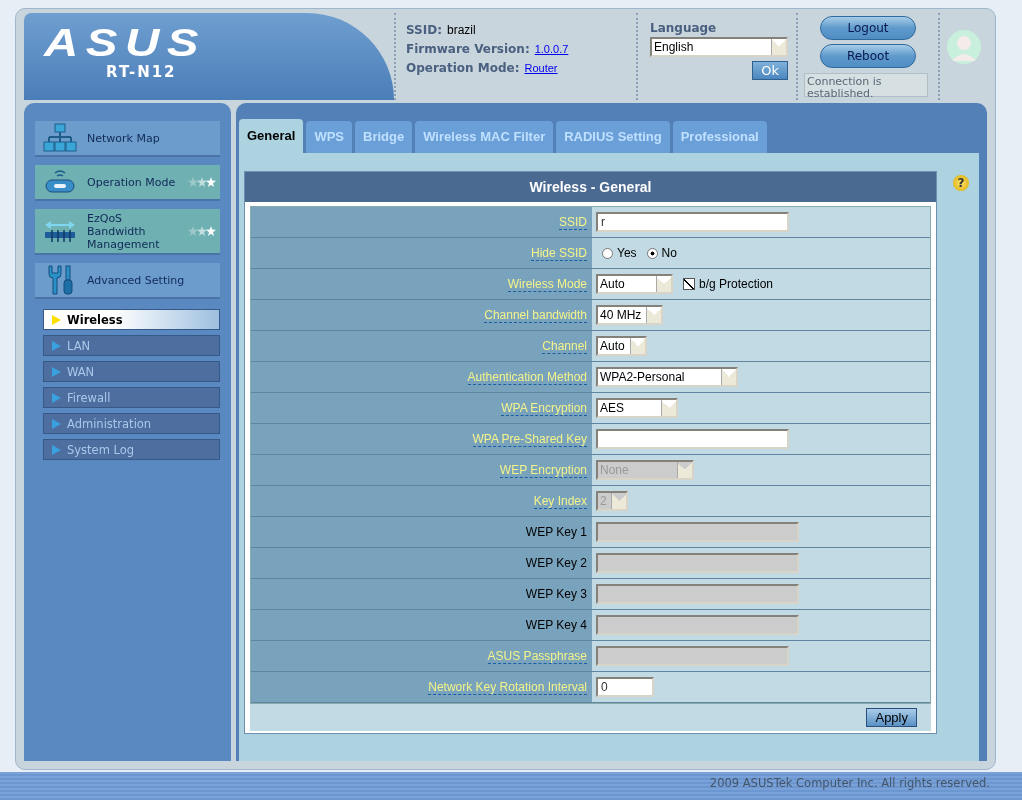 This screenshot has height=800, width=1022. Describe the element at coordinates (529, 439) in the screenshot. I see `help-link: WPA Pre-Shared Key` at that location.